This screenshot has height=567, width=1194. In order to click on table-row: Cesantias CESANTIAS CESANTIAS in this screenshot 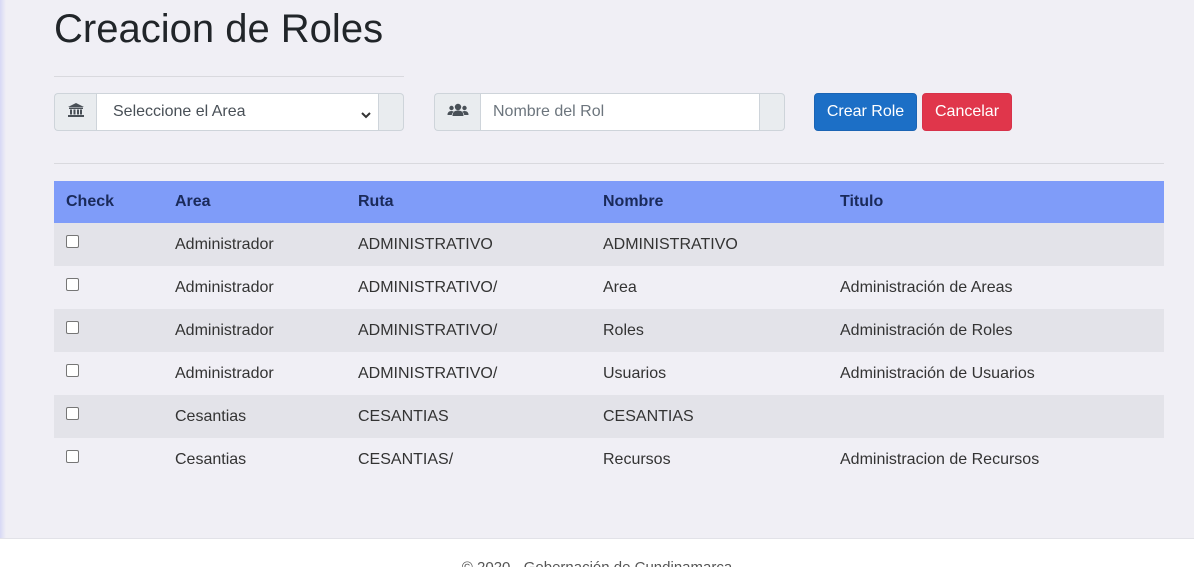, I will do `click(609, 416)`.